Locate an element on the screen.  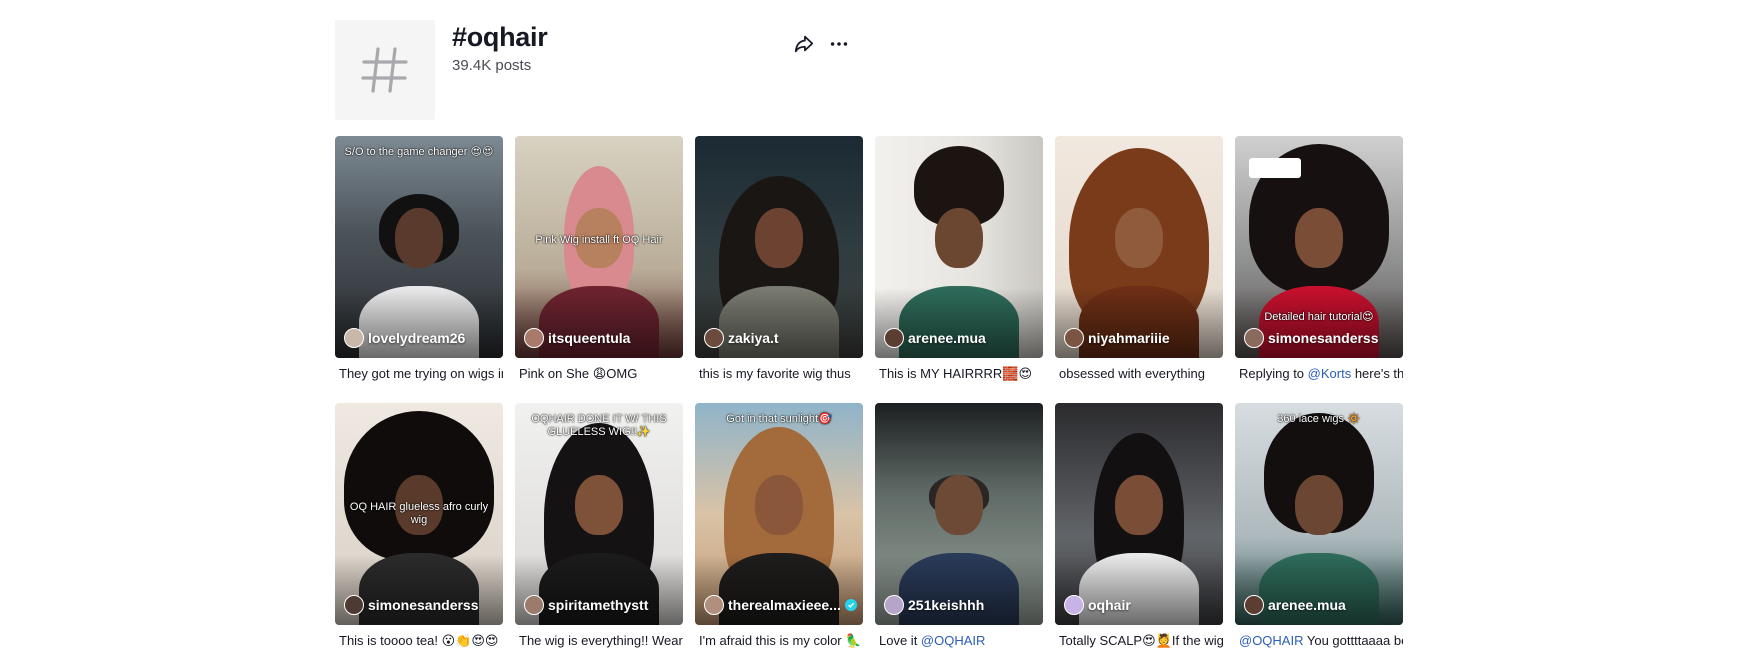
caption-text: obsessed with everything is located at coordinates (1132, 373).